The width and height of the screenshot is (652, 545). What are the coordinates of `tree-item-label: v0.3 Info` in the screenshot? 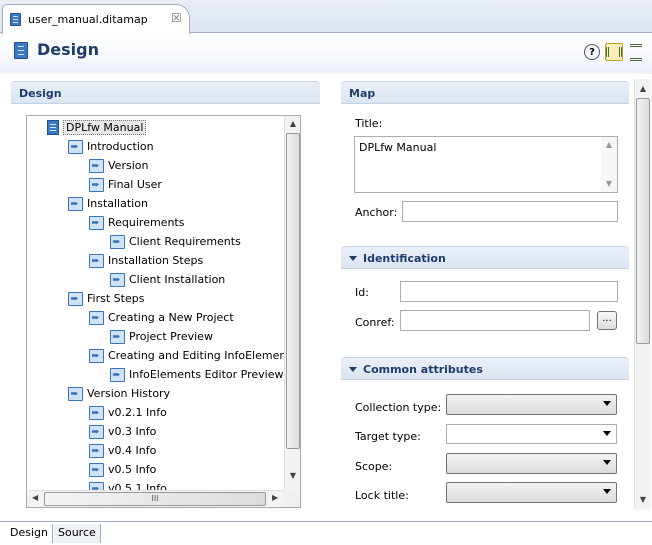 It's located at (132, 431).